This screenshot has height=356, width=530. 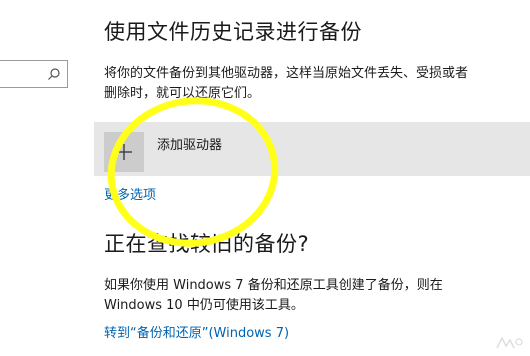 What do you see at coordinates (204, 305) in the screenshot?
I see `old-backup-description-line-2: Windows 10 中仍可使用该工具。` at bounding box center [204, 305].